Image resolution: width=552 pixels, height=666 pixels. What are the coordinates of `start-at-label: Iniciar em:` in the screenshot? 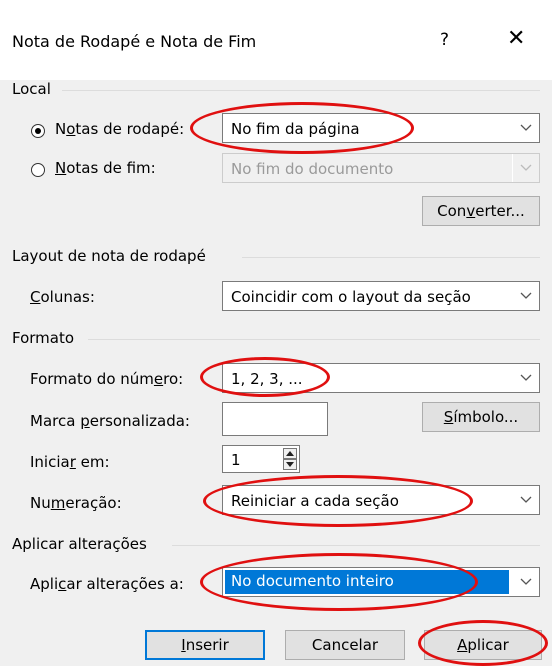 It's located at (70, 462).